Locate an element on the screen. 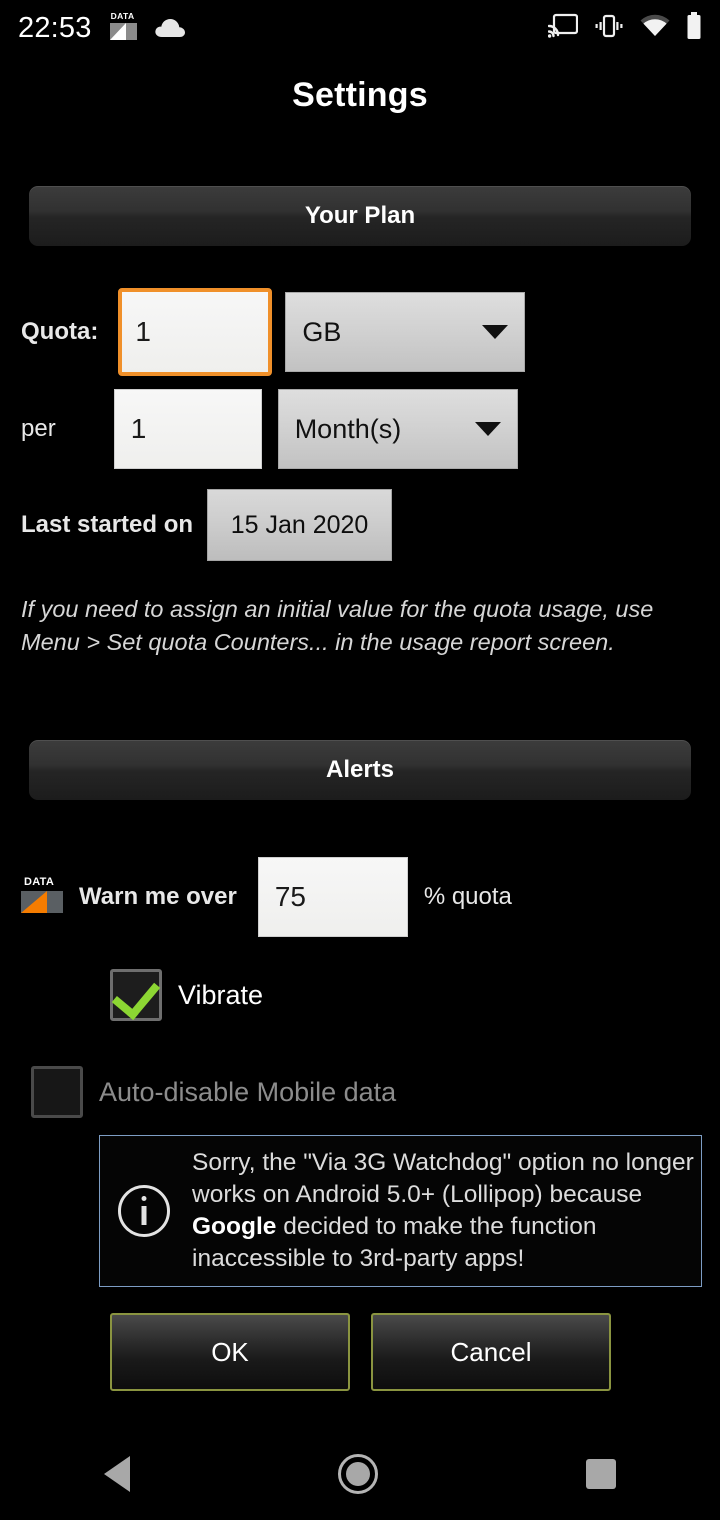 The width and height of the screenshot is (720, 1520). android-navigation-bar is located at coordinates (360, 1474).